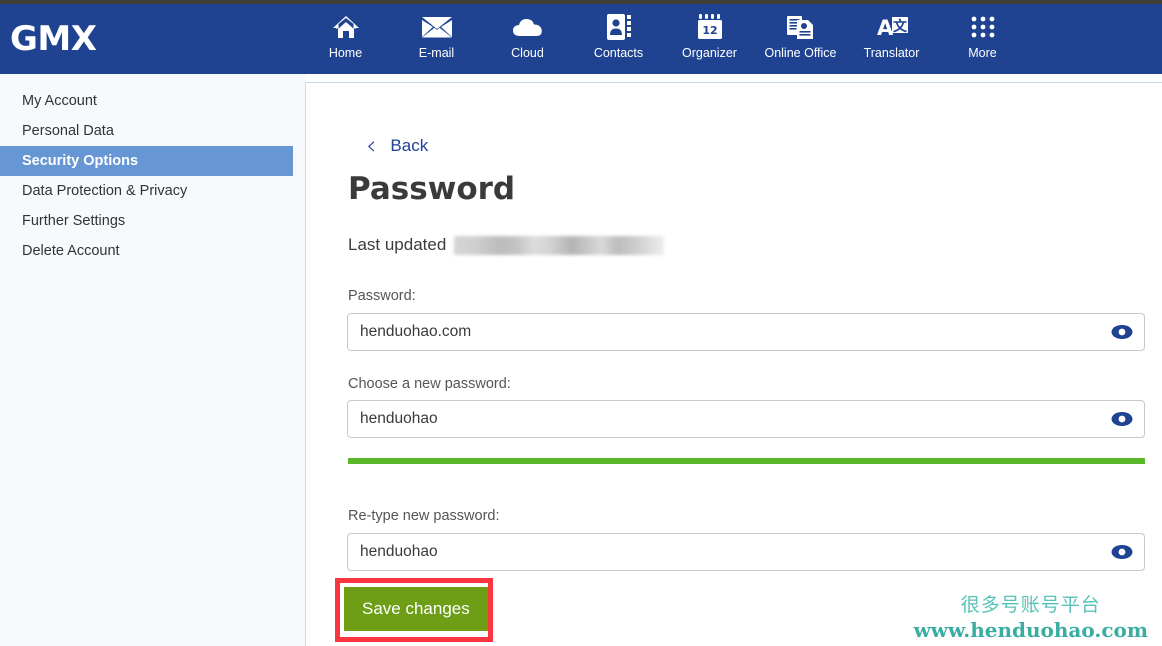 The width and height of the screenshot is (1162, 646). Describe the element at coordinates (619, 27) in the screenshot. I see `contacts-book-icon` at that location.